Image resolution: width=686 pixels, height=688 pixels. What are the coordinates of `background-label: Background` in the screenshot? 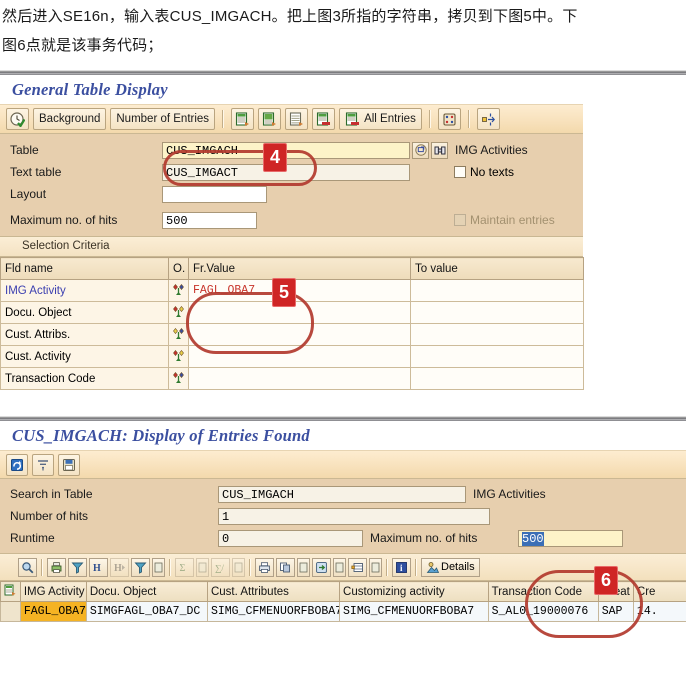 It's located at (70, 119).